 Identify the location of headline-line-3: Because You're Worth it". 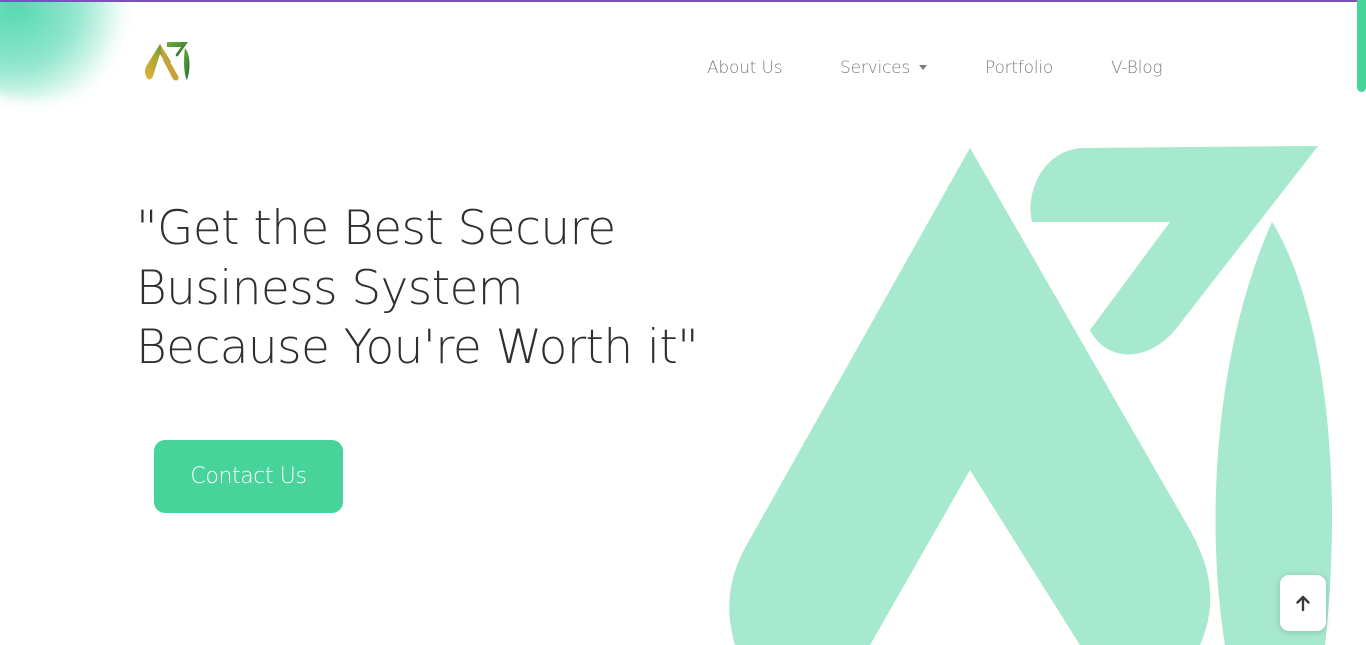
(417, 347).